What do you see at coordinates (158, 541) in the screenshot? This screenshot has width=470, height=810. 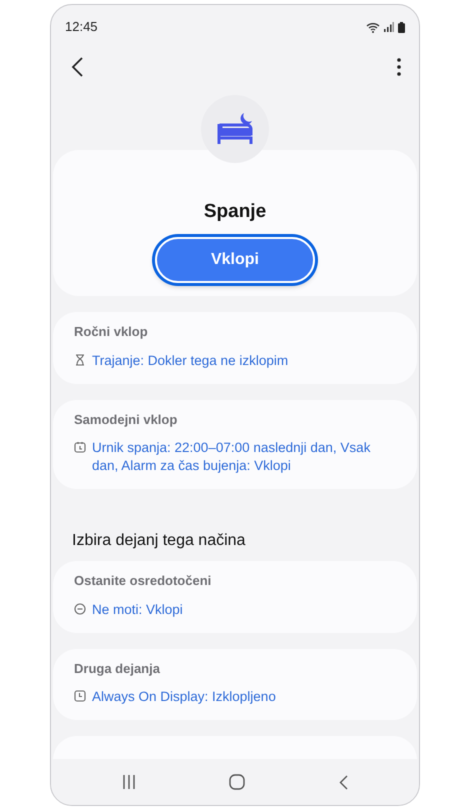 I see `section-heading: Izbira dejanj tega načina` at bounding box center [158, 541].